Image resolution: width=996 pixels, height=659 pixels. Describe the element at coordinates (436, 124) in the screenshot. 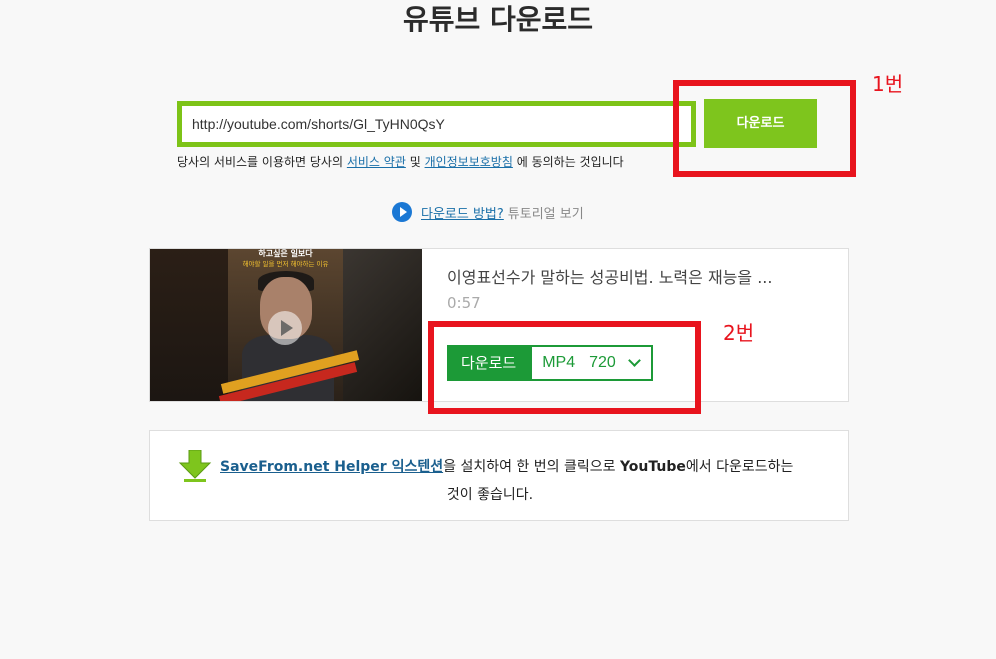

I see `url-input` at that location.